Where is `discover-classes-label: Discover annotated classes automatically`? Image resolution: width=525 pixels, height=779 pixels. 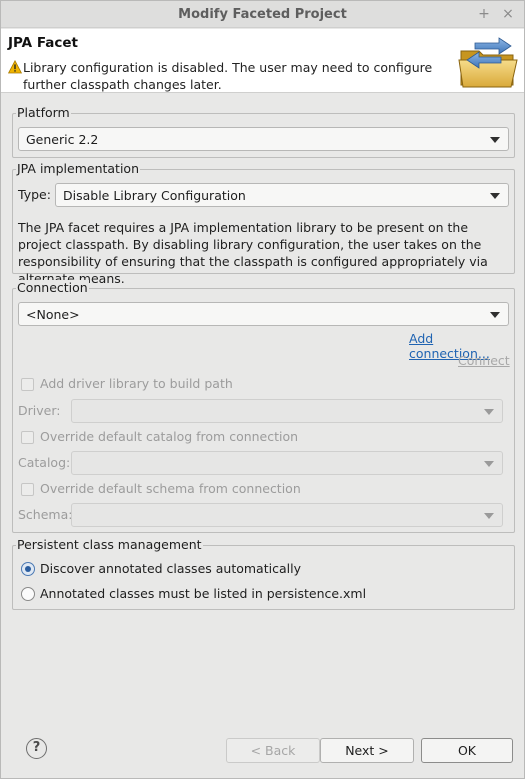
discover-classes-label: Discover annotated classes automatically is located at coordinates (170, 568).